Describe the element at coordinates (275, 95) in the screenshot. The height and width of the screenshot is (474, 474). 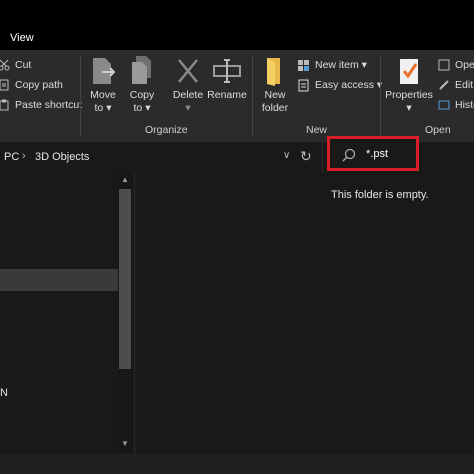
I see `new-folder-label-1: New` at that location.